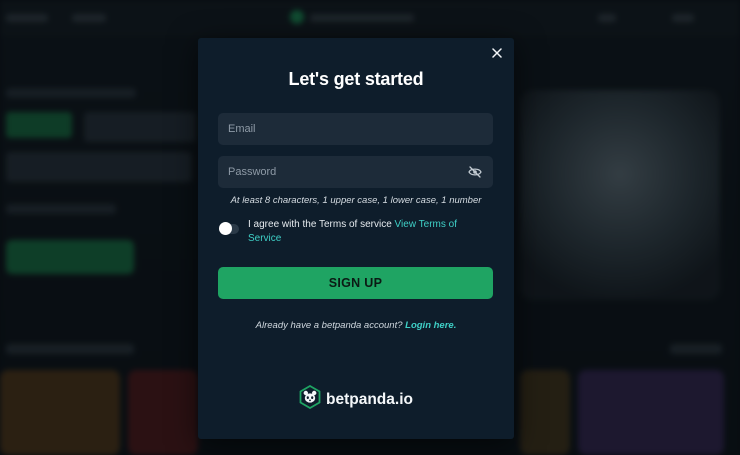 The width and height of the screenshot is (740, 455). Describe the element at coordinates (321, 224) in the screenshot. I see `terms-text: I agree with the Terms of service` at that location.